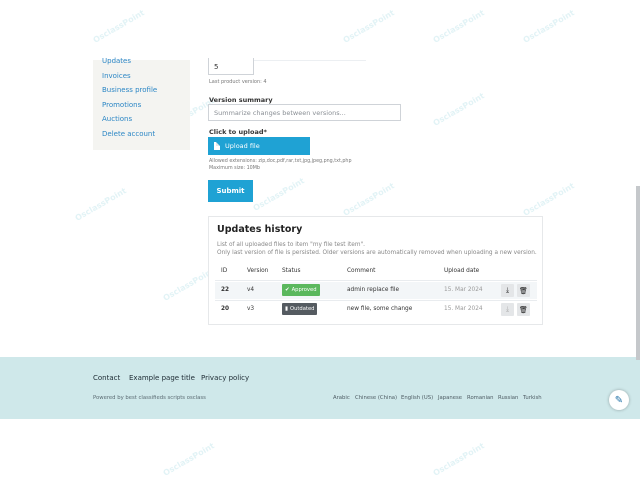 The image size is (640, 480). Describe the element at coordinates (224, 271) in the screenshot. I see `column-header-id: ID` at that location.